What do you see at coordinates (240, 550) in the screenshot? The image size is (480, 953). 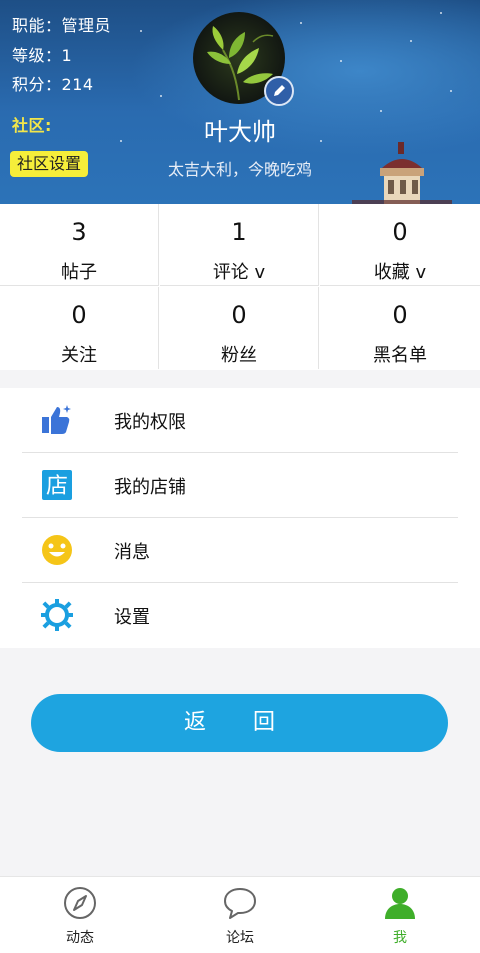 I see `menu-item-messages: 消息` at bounding box center [240, 550].